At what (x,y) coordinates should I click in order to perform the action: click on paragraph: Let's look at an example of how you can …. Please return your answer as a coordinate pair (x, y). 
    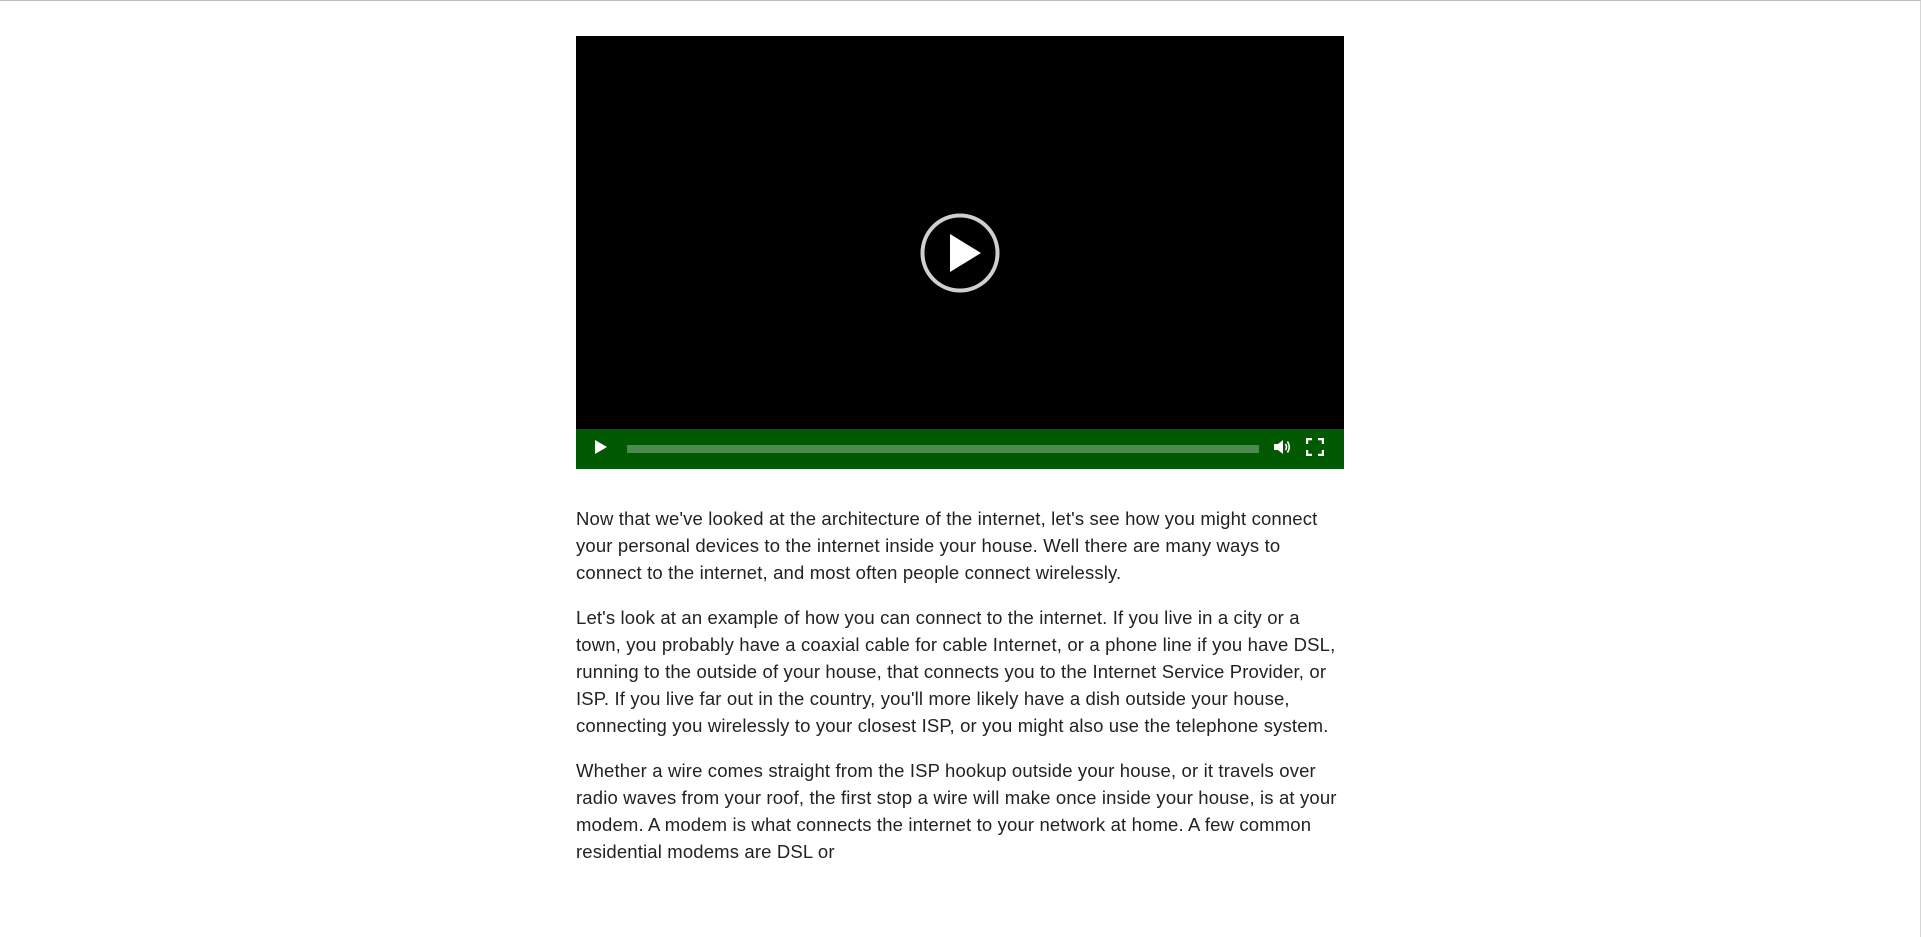
    Looking at the image, I should click on (956, 671).